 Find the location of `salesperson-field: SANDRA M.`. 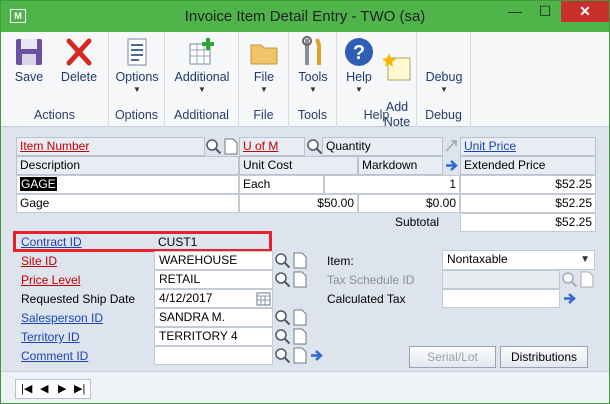

salesperson-field: SANDRA M. is located at coordinates (213, 317).